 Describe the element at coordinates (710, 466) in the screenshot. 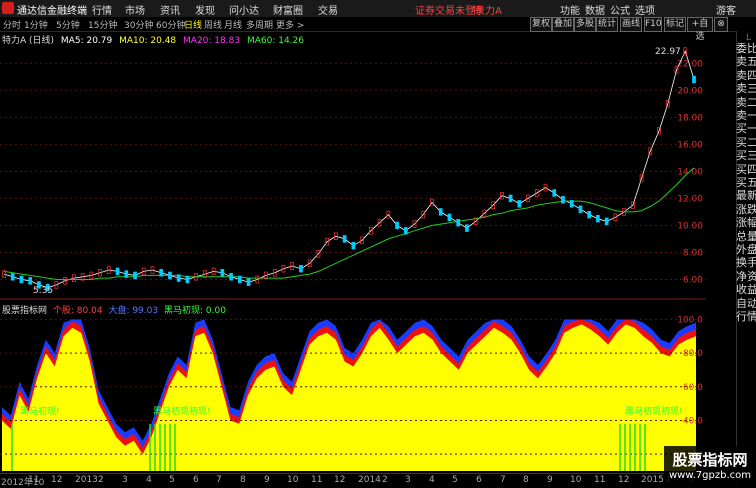

I see `watermark: 股票指标网 www.7gpzb.com` at that location.